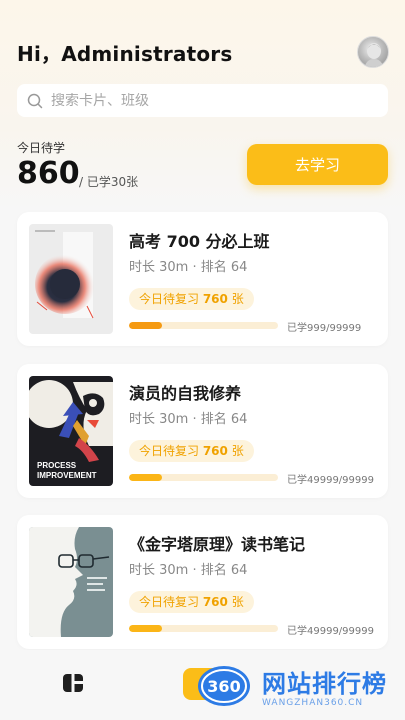 This screenshot has width=405, height=720. Describe the element at coordinates (125, 54) in the screenshot. I see `greeting-title: Hi，Administrators` at that location.